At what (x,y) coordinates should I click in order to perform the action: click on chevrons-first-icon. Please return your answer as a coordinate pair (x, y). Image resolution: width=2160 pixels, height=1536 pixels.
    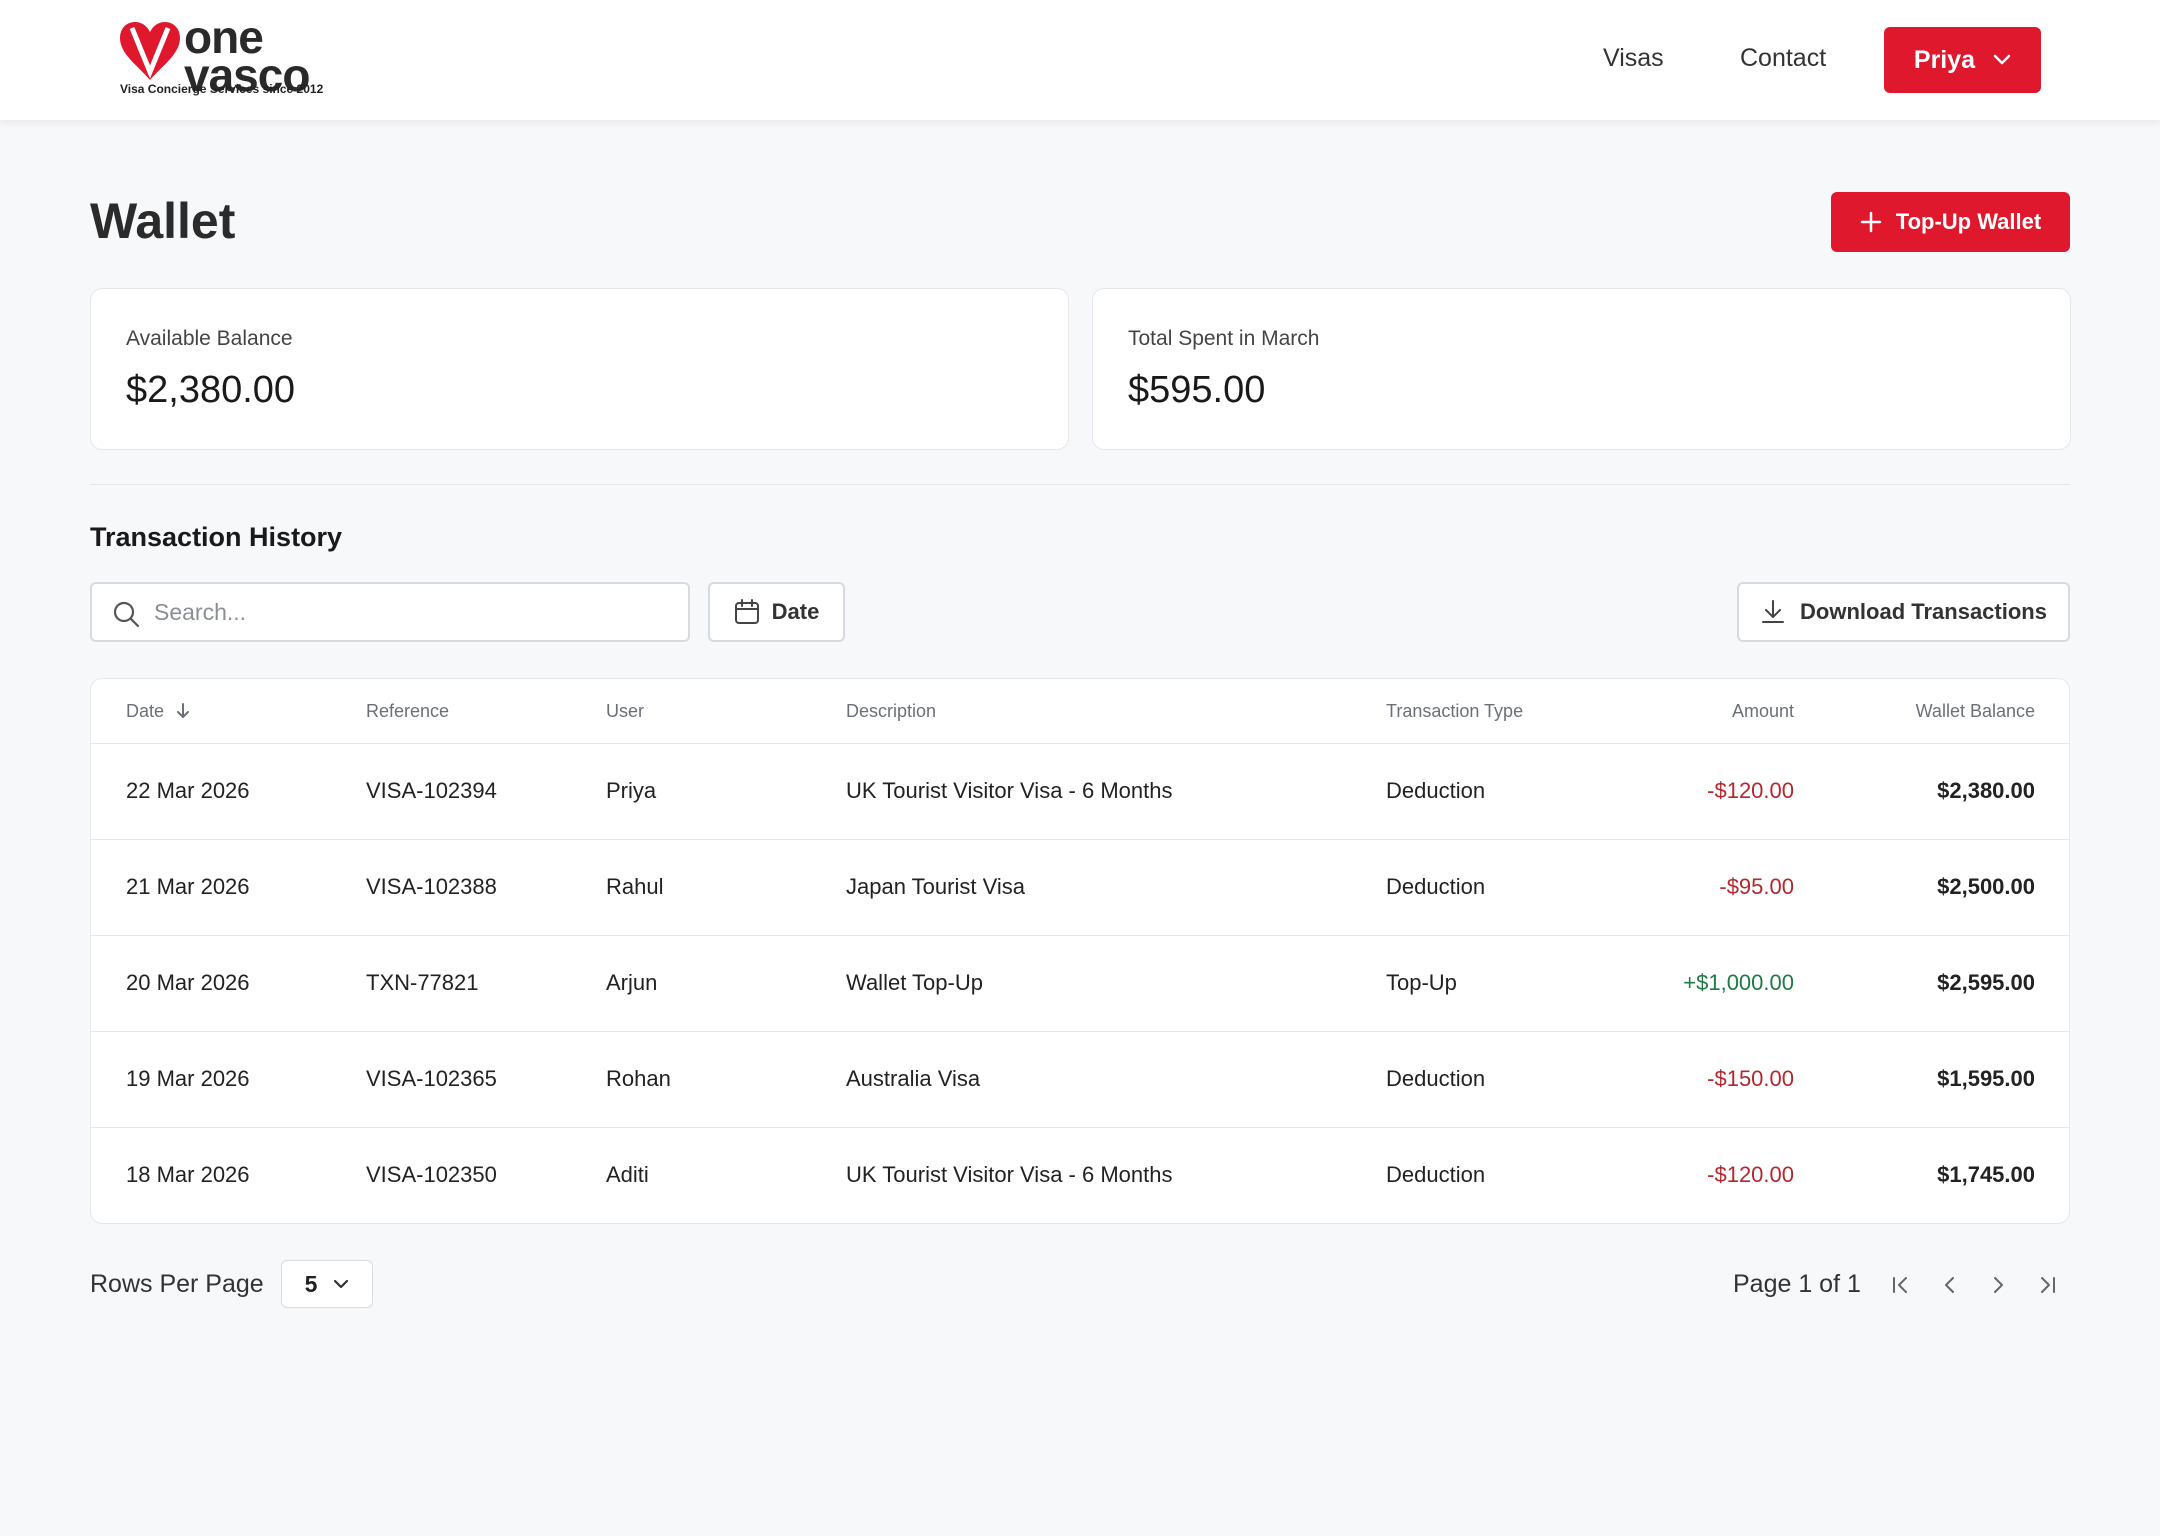
    Looking at the image, I should click on (1900, 1285).